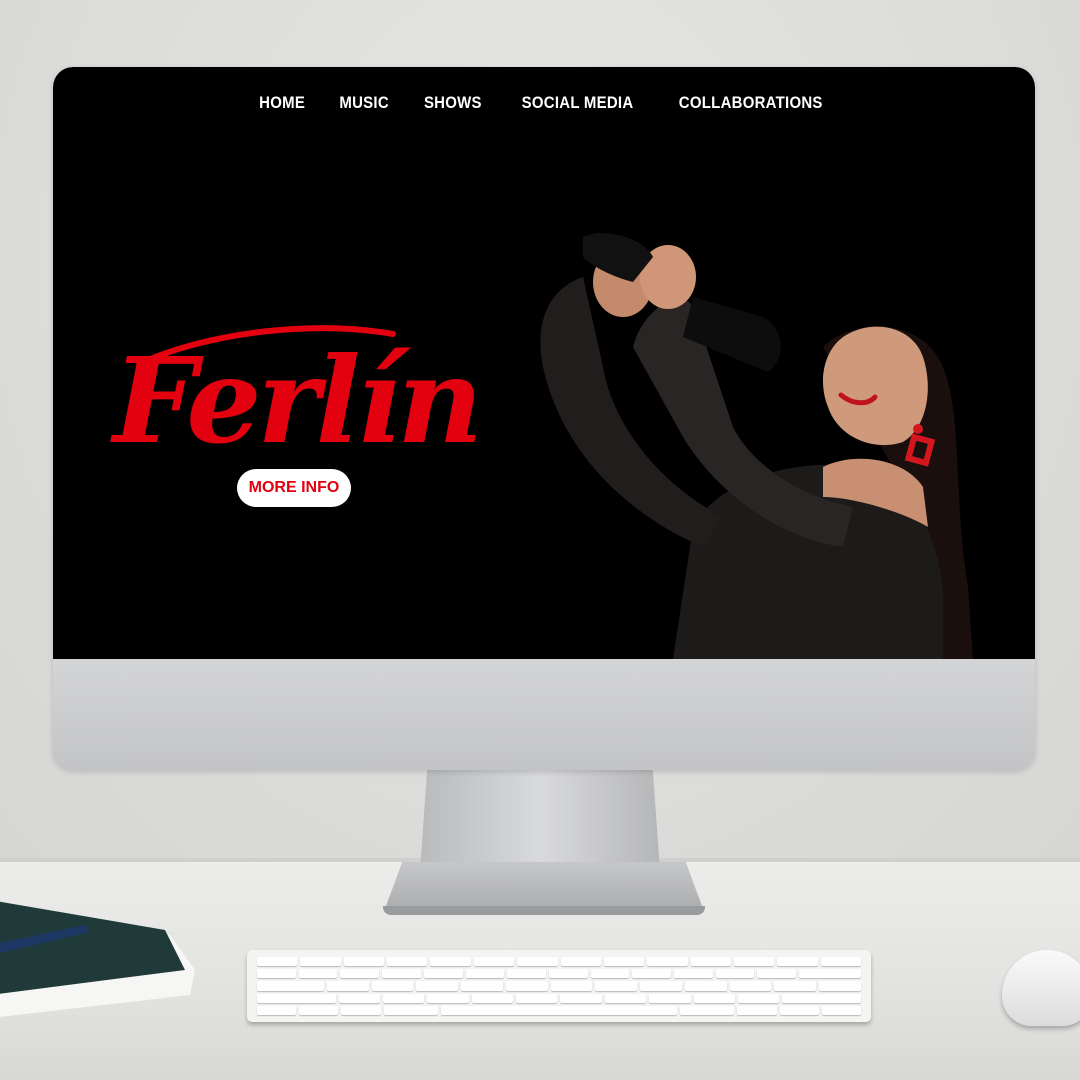 This screenshot has height=1080, width=1080. I want to click on nav-collaborations: COLLABORATIONS, so click(751, 103).